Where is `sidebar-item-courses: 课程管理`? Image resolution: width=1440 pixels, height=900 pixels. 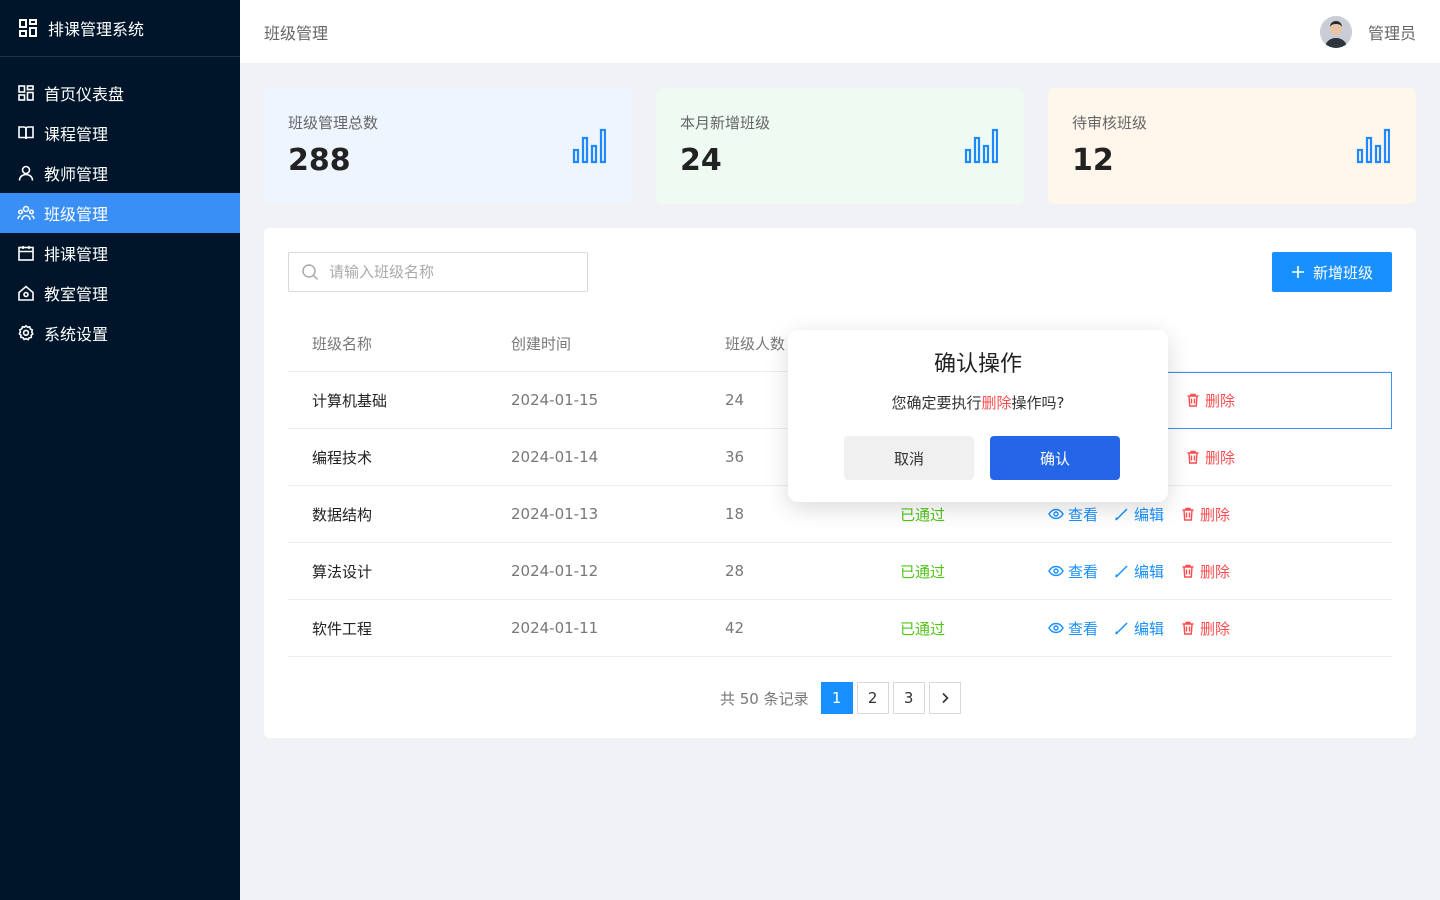 sidebar-item-courses: 课程管理 is located at coordinates (120, 133).